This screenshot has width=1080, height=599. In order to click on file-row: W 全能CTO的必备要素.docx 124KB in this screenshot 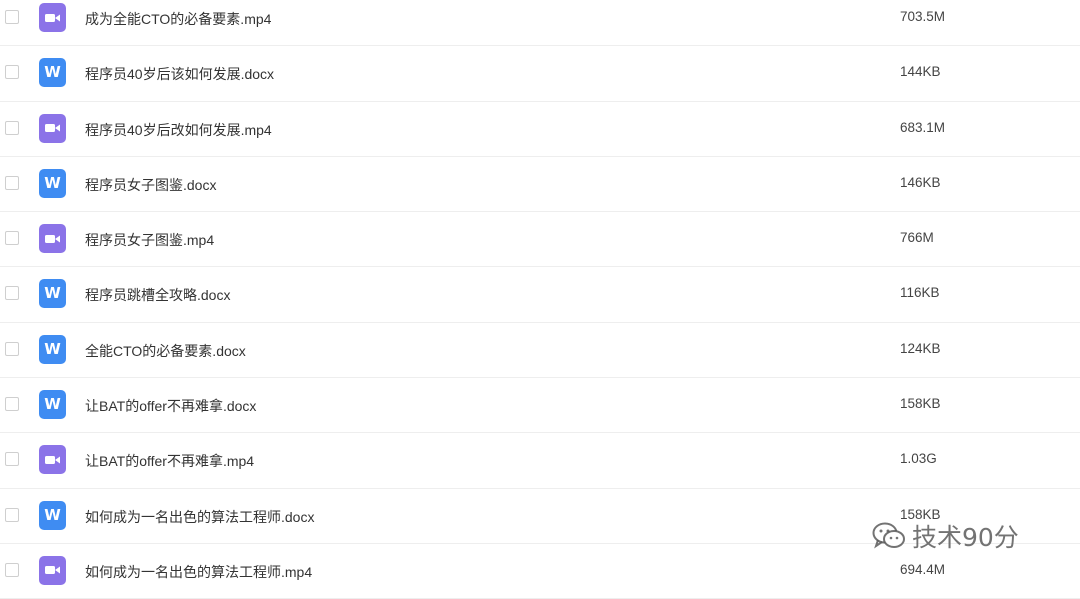, I will do `click(540, 351)`.